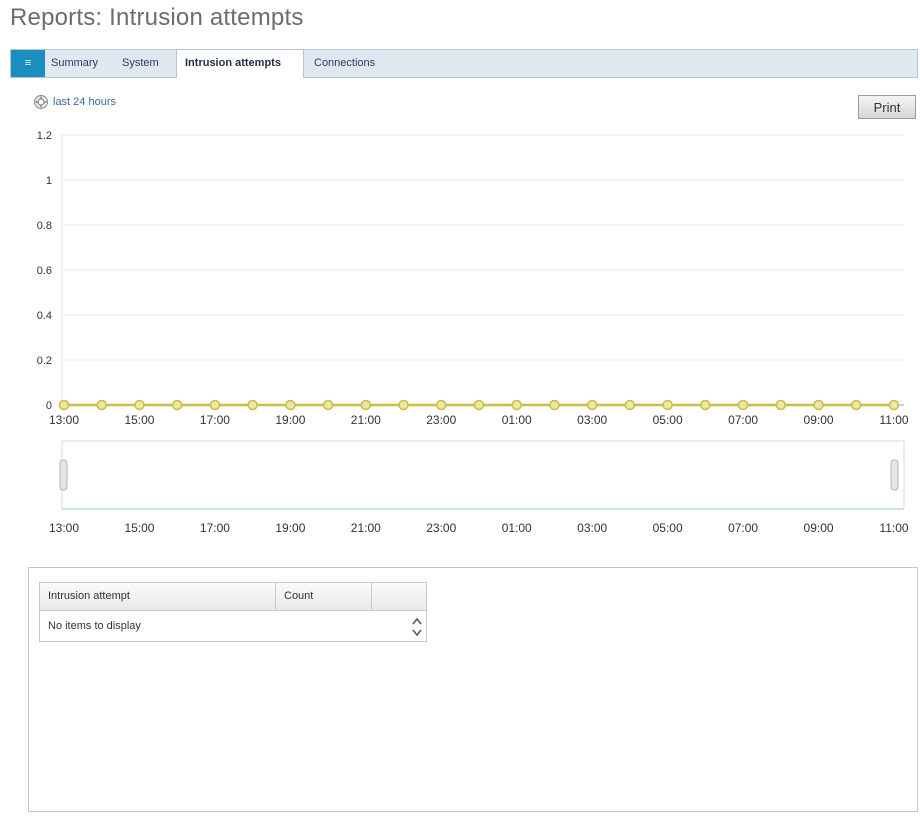  What do you see at coordinates (290, 420) in the screenshot?
I see `x-tick-label: 19:00` at bounding box center [290, 420].